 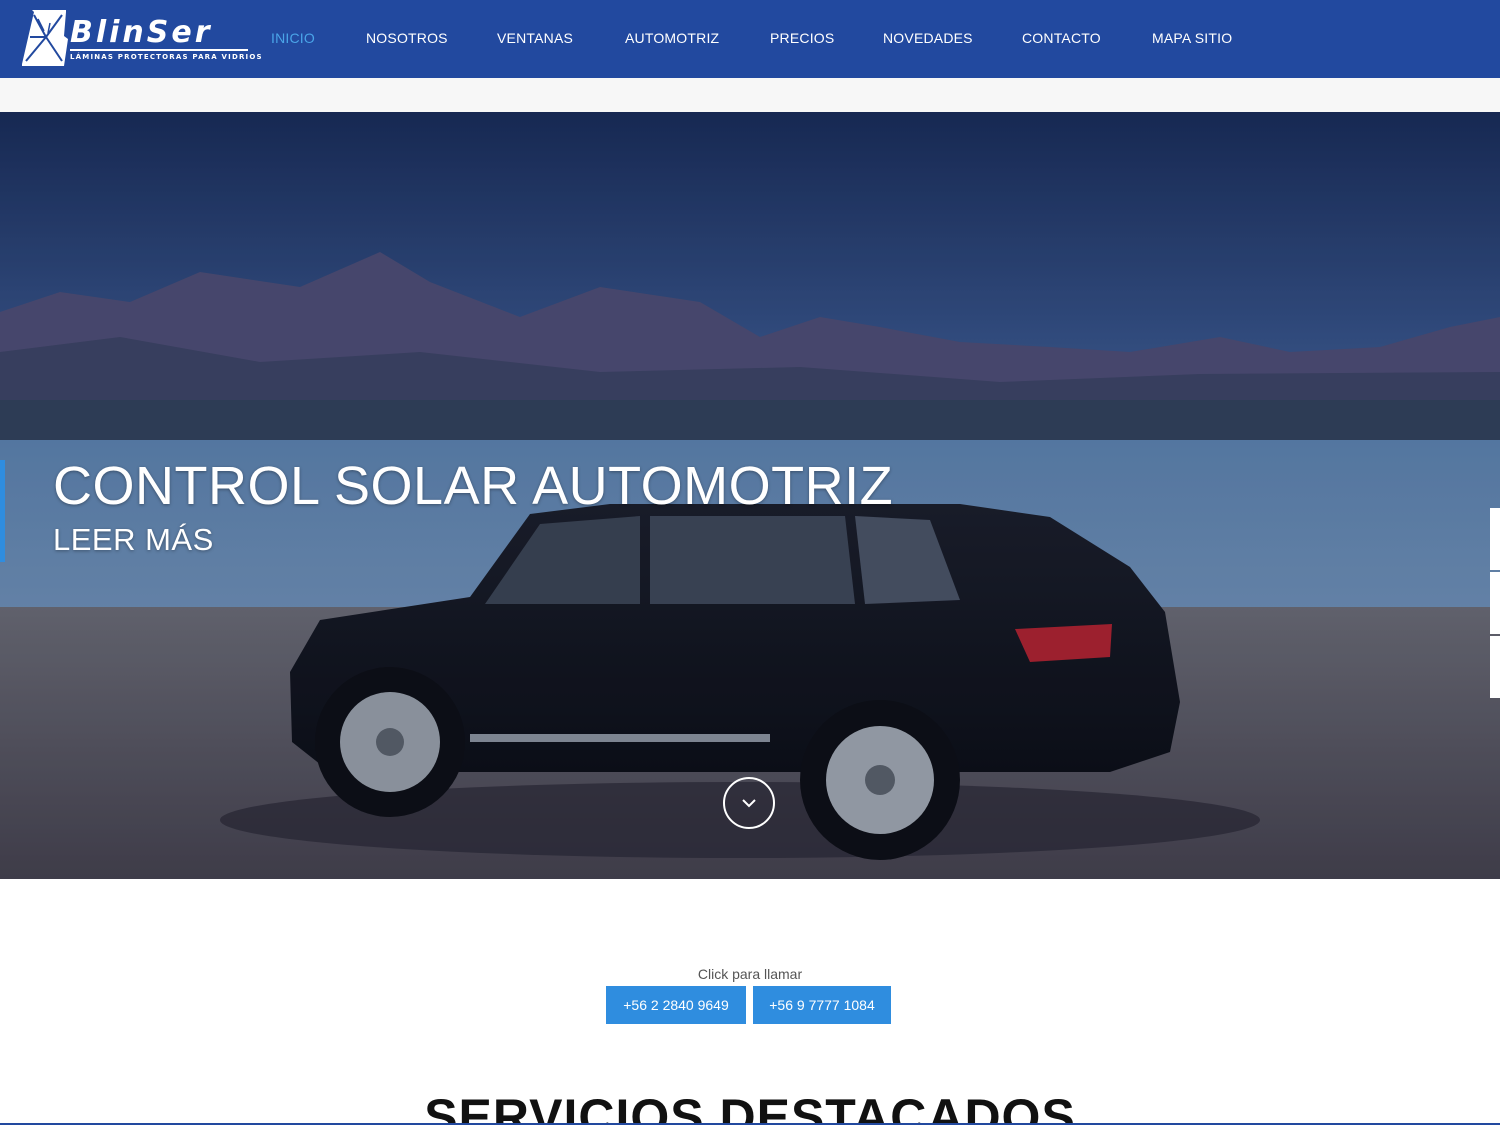 I want to click on brand-tagline: LÁMINAS PROTECTORAS PARA VIDRIOS, so click(x=166, y=57).